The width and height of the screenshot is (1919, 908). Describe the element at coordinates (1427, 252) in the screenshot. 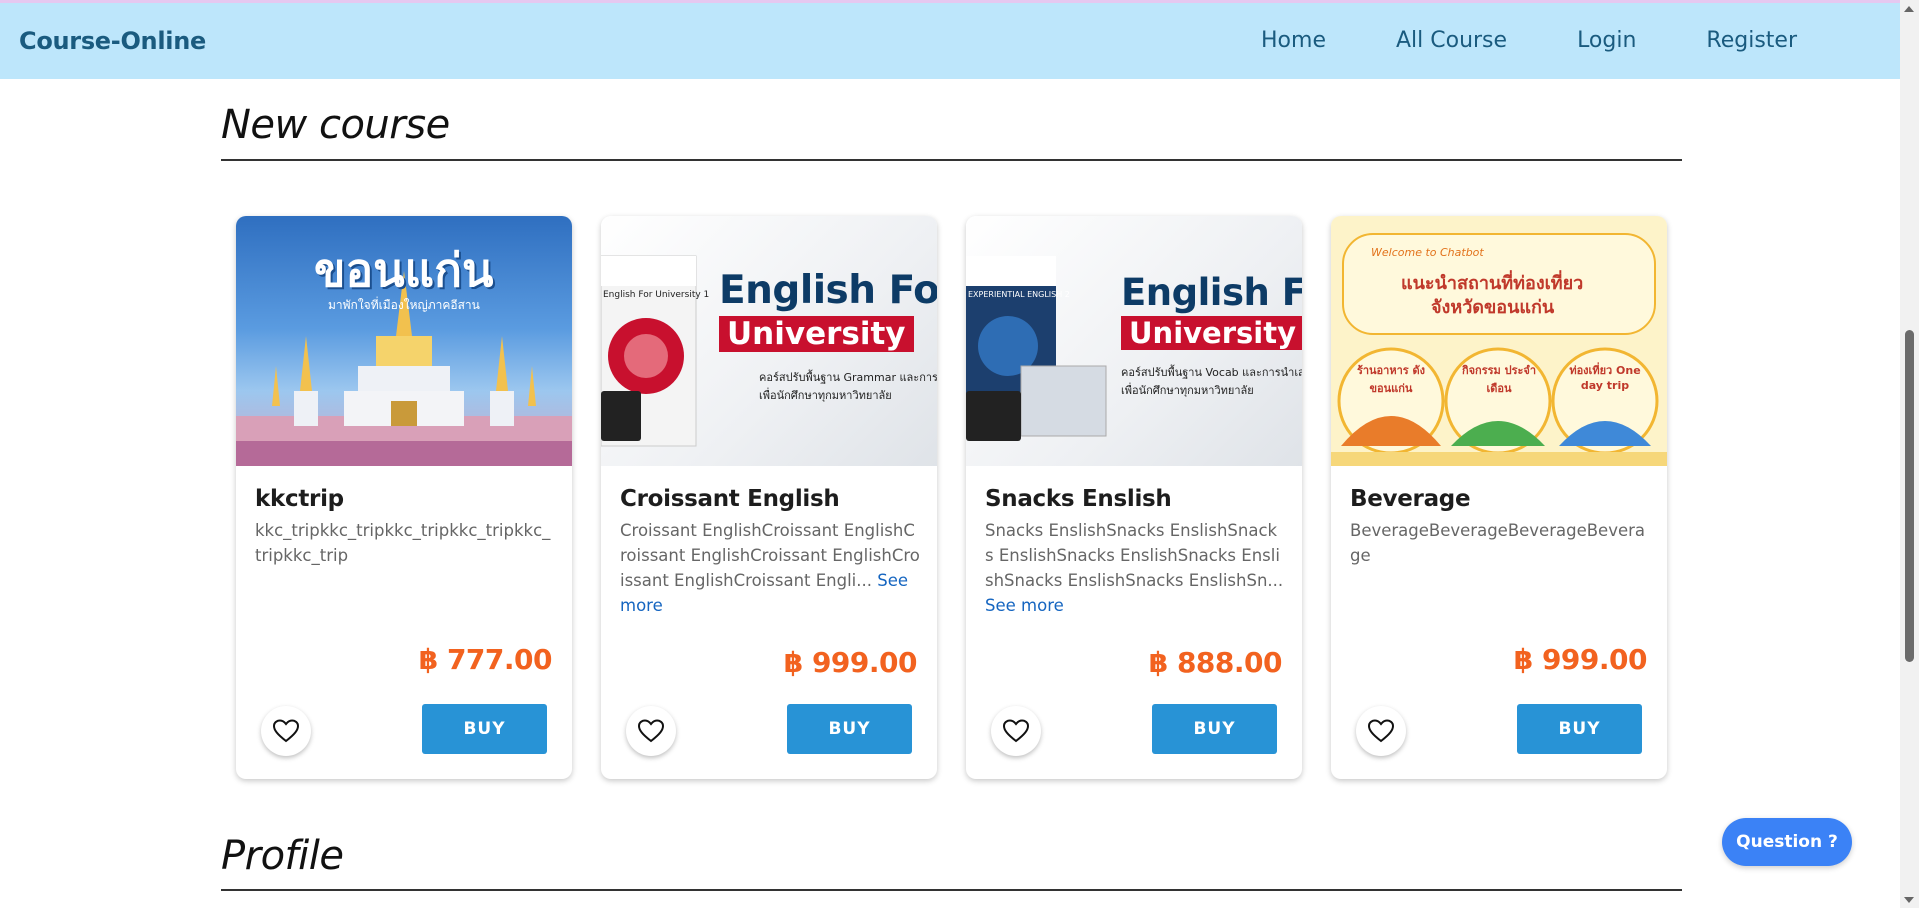

I see `thumb-welcome-text: Welcome to Chatbot` at that location.